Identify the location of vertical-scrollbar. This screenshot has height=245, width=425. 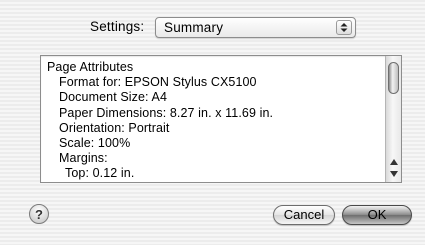
(393, 119).